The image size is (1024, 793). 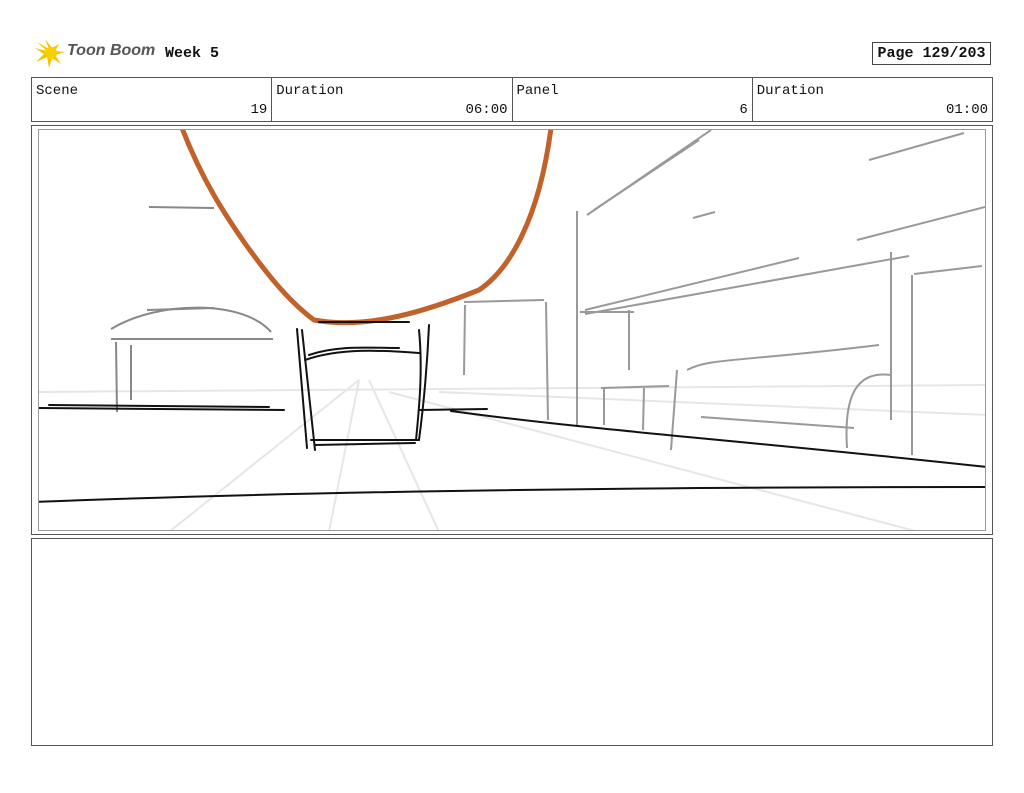 What do you see at coordinates (191, 309) in the screenshot?
I see `left-building-sketch` at bounding box center [191, 309].